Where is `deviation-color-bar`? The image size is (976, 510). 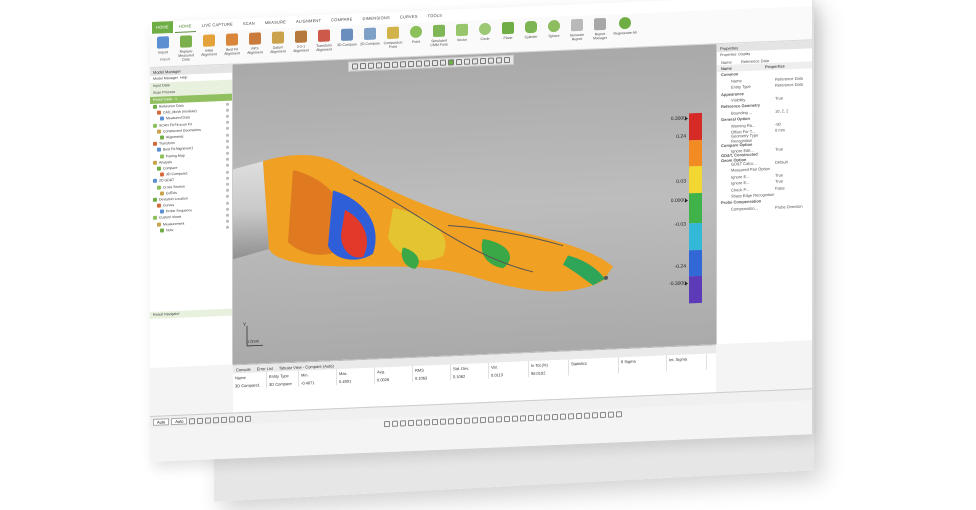
deviation-color-bar is located at coordinates (695, 208).